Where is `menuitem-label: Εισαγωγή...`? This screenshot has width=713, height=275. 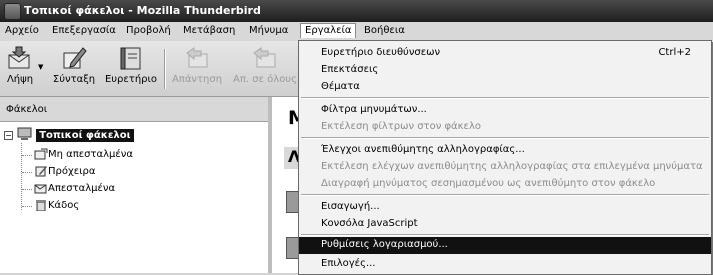
menuitem-label: Εισαγωγή... is located at coordinates (350, 206).